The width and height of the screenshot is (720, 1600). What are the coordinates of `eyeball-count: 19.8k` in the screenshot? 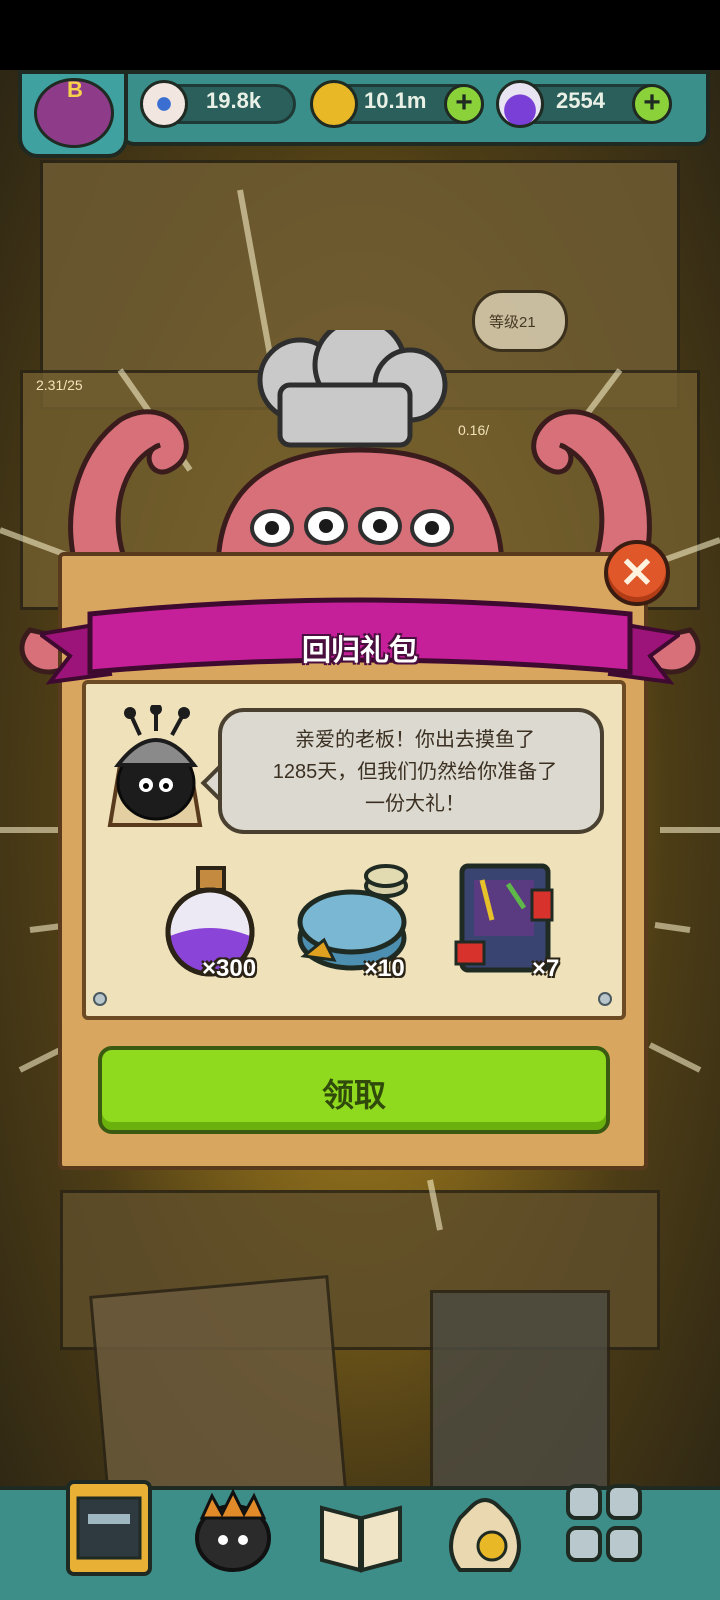 It's located at (234, 100).